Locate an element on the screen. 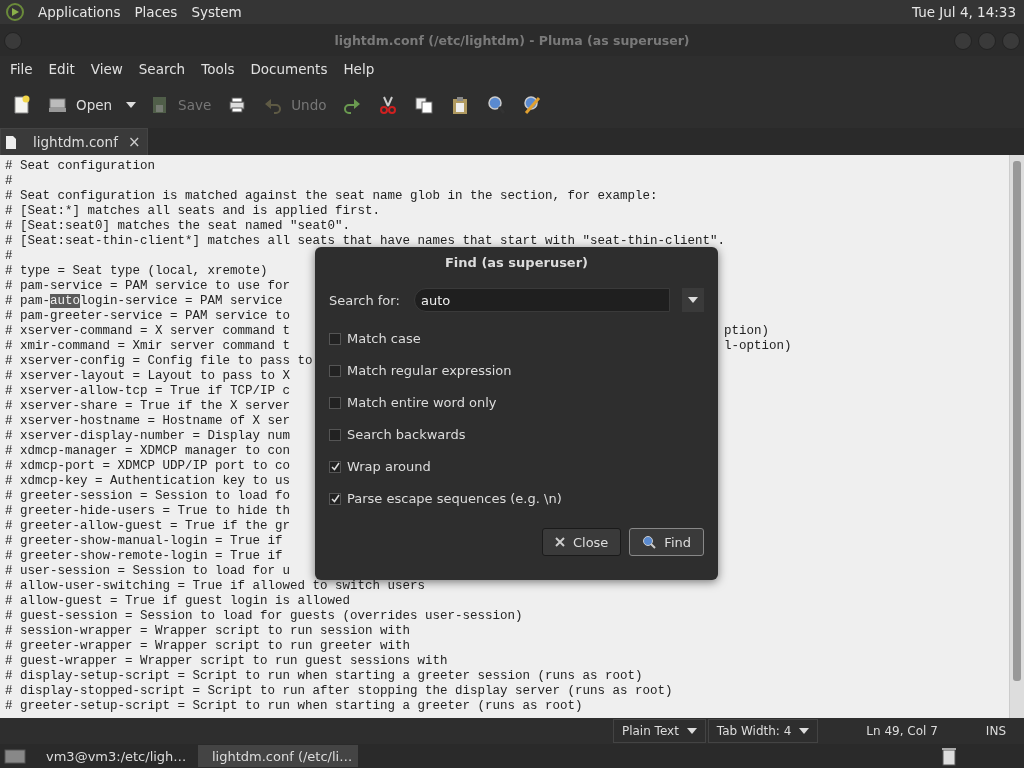 Image resolution: width=1024 pixels, height=768 pixels. code-line: # guest-session = Session to load for guests (overrides user-session) is located at coordinates (264, 616).